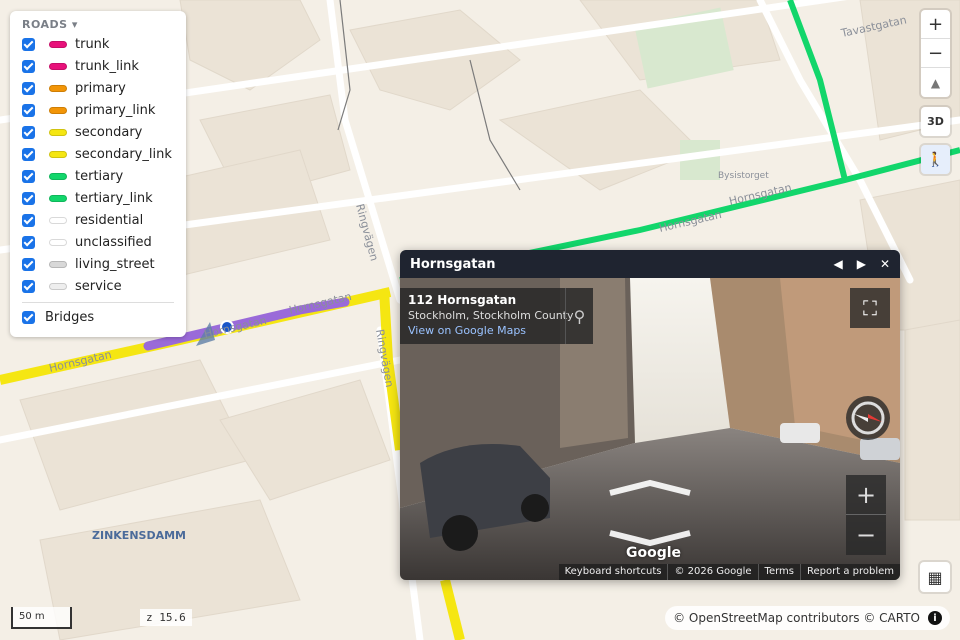 The width and height of the screenshot is (960, 640). I want to click on legend-item-secondary-link: secondary_link, so click(98, 154).